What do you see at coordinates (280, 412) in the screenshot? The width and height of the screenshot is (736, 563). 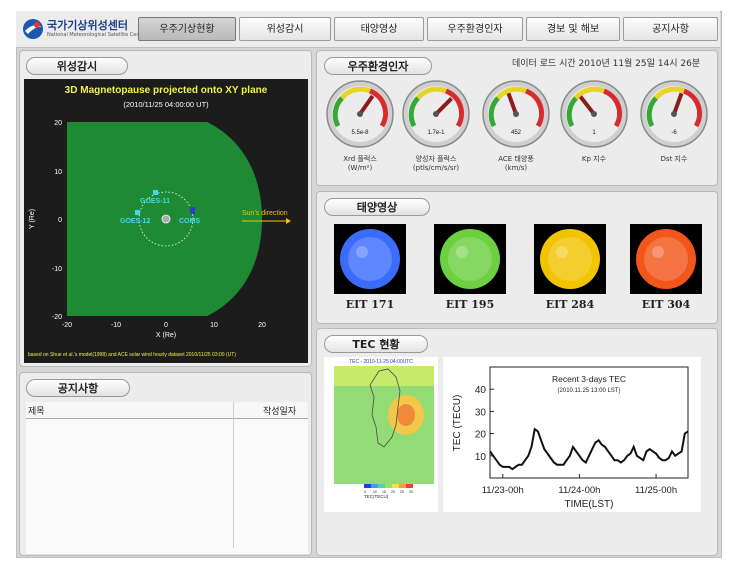 I see `col-date-header: 작성일자` at bounding box center [280, 412].